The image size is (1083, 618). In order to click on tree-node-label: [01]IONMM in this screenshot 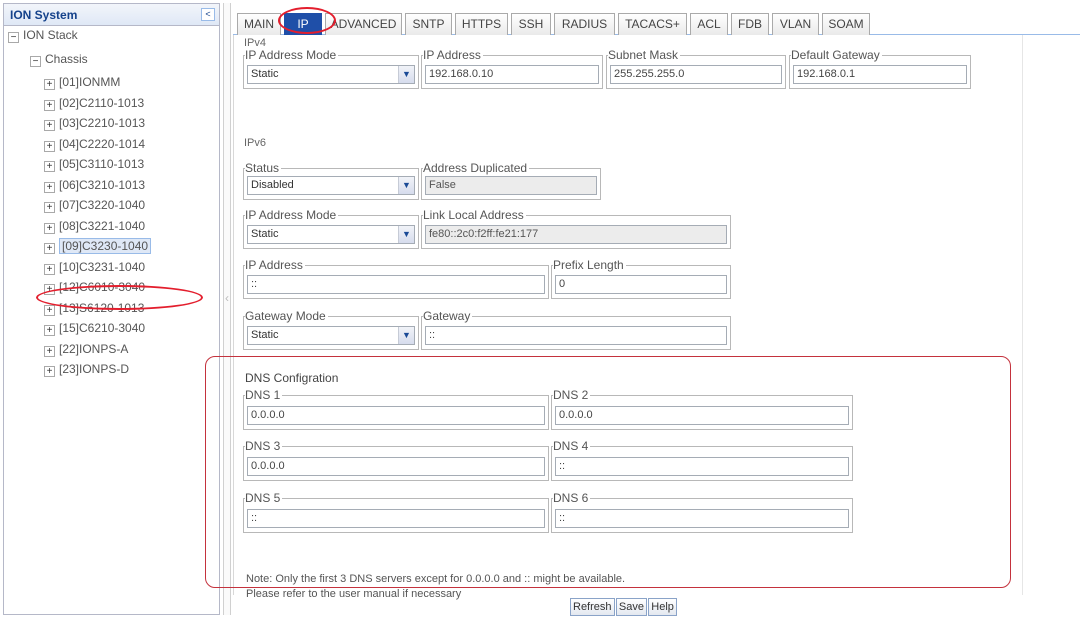, I will do `click(90, 82)`.